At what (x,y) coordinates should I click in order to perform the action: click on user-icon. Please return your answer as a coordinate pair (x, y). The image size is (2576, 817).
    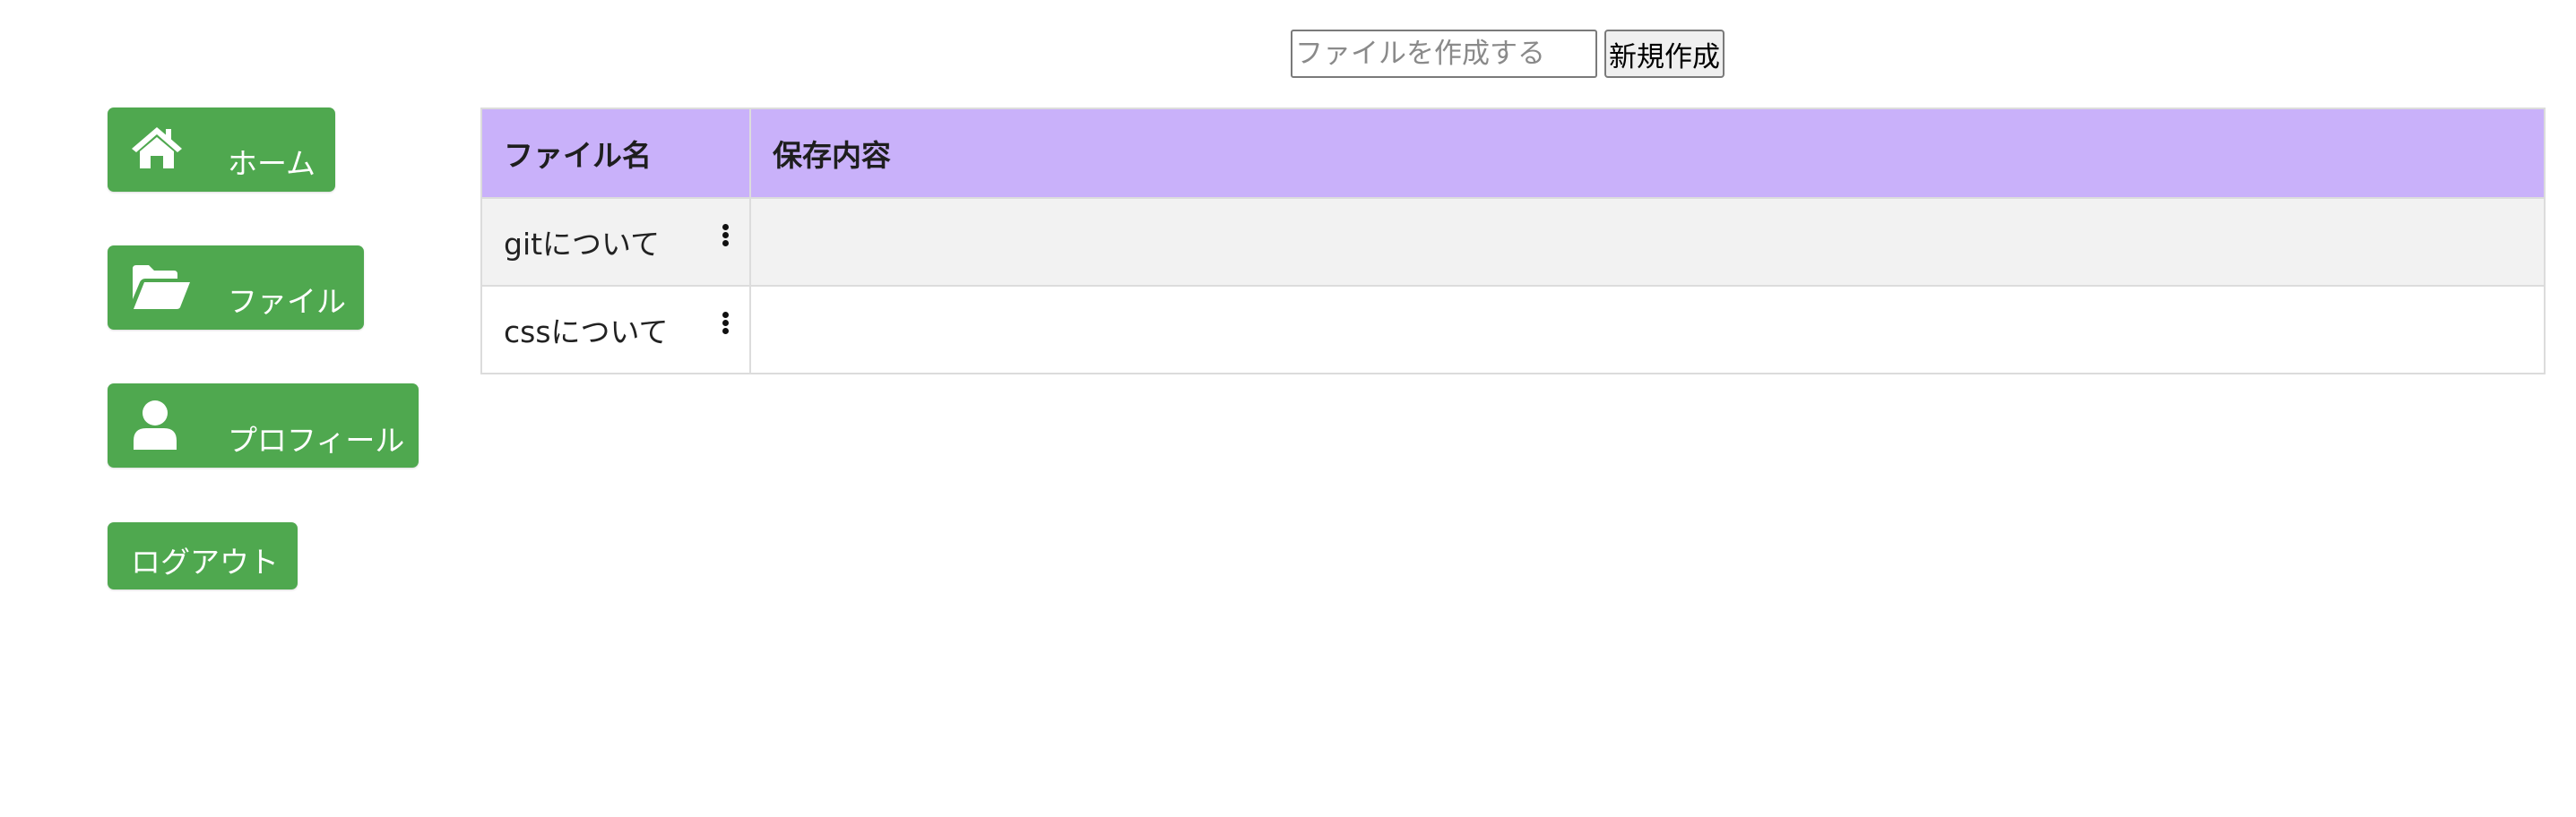
    Looking at the image, I should click on (155, 425).